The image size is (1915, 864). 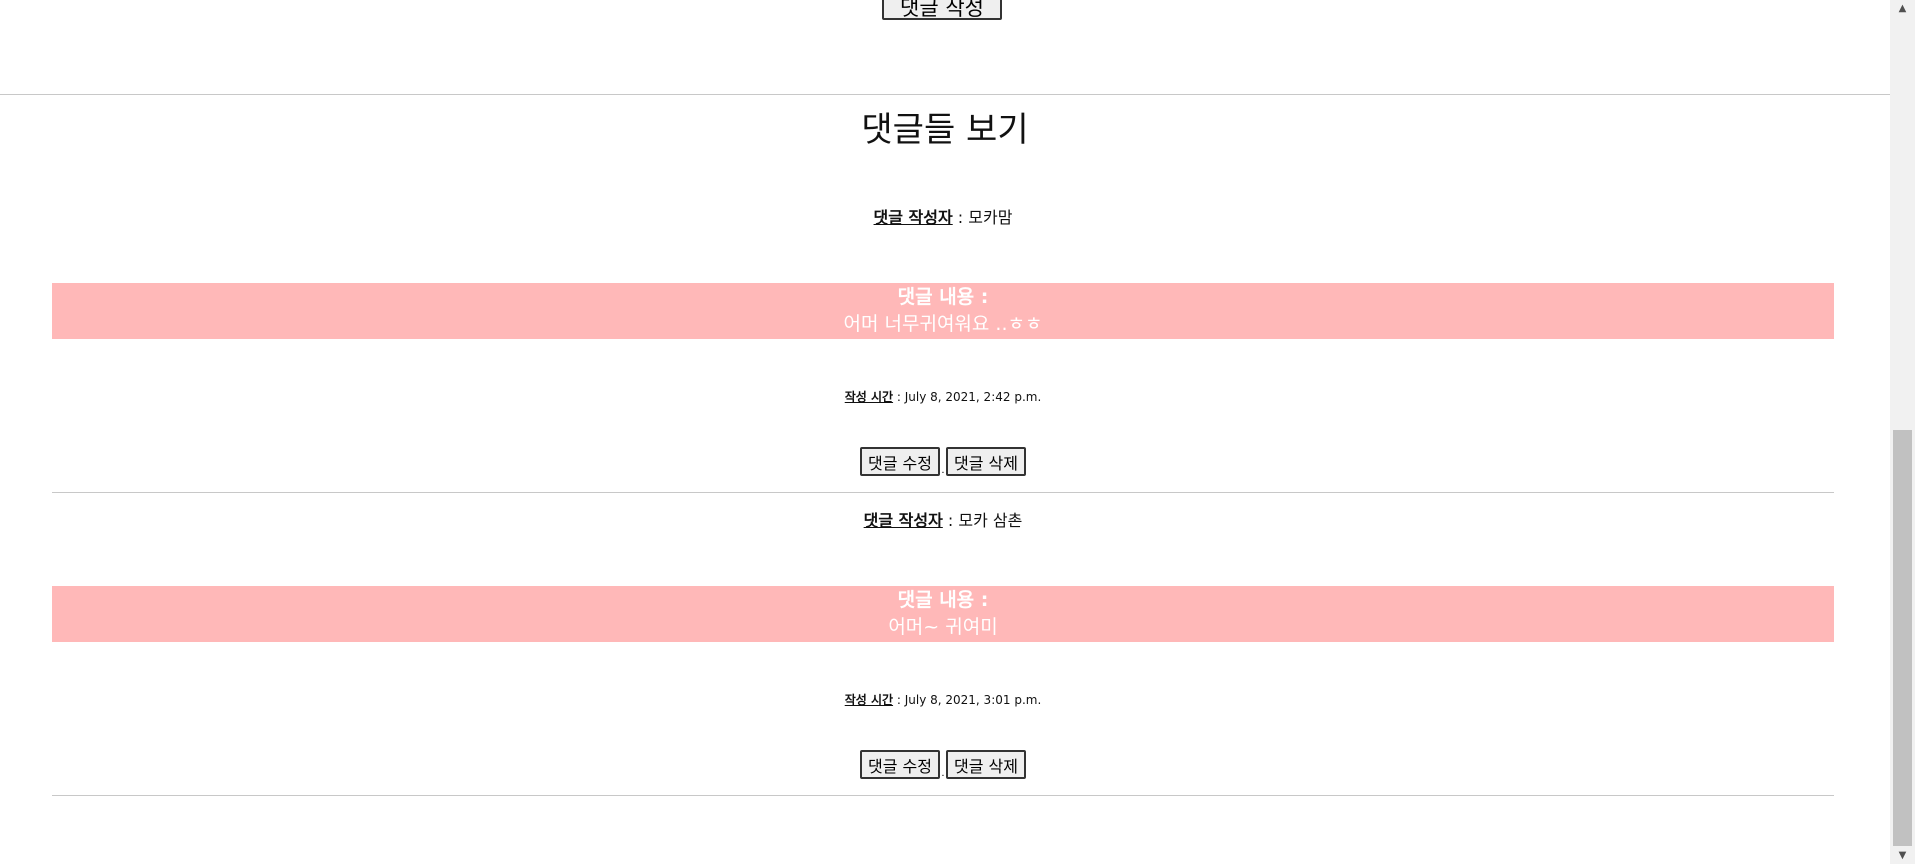 What do you see at coordinates (943, 627) in the screenshot?
I see `comment-content: 어머~ 귀여미` at bounding box center [943, 627].